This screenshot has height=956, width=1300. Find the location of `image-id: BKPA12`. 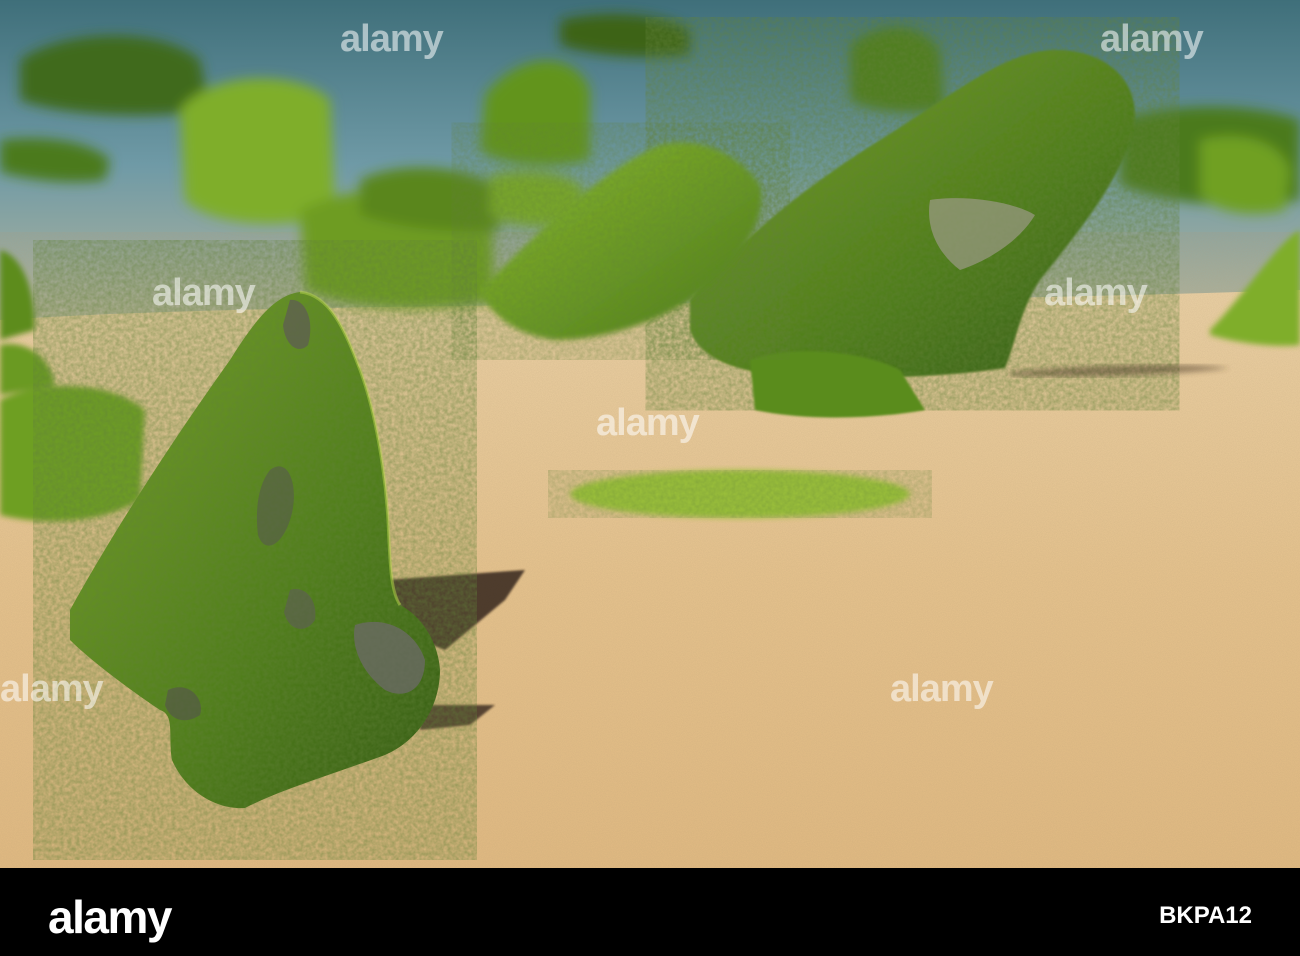

image-id: BKPA12 is located at coordinates (1205, 915).